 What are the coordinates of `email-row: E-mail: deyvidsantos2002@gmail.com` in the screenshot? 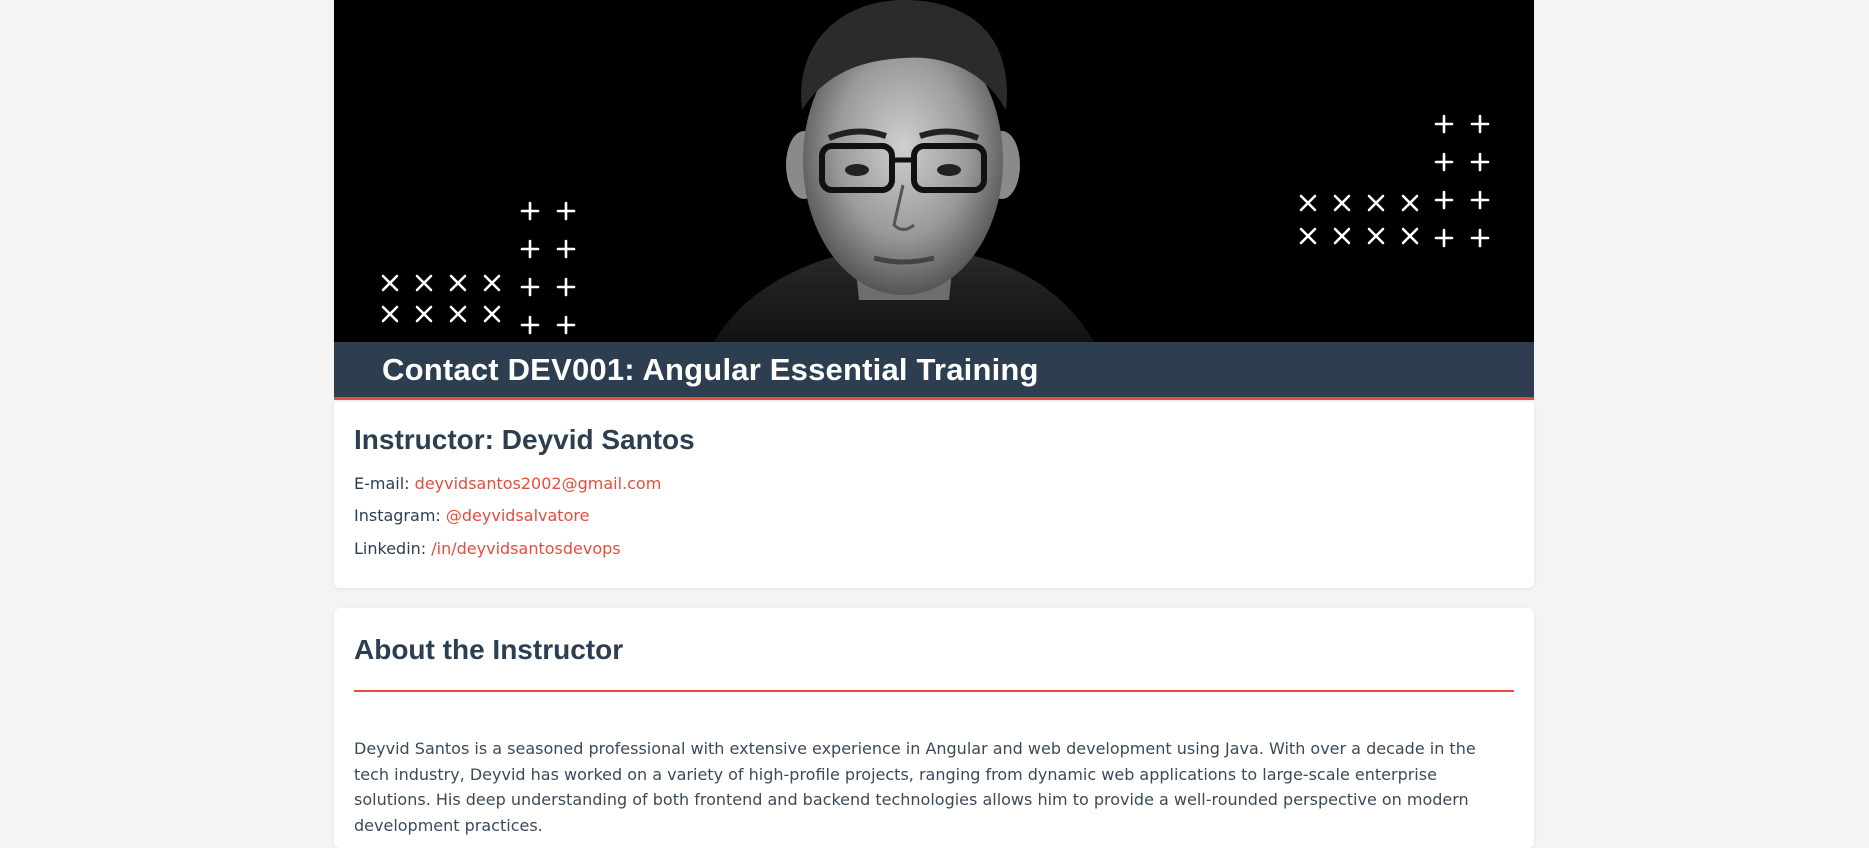 It's located at (507, 483).